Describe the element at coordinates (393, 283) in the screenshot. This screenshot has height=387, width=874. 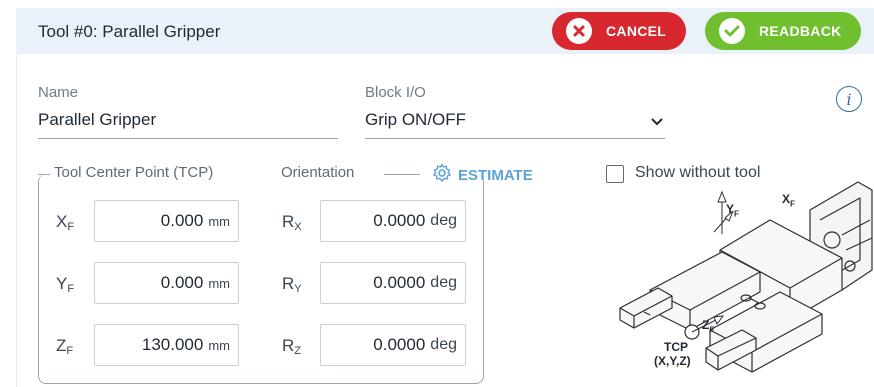
I see `ry-input: 0.0000 deg` at that location.